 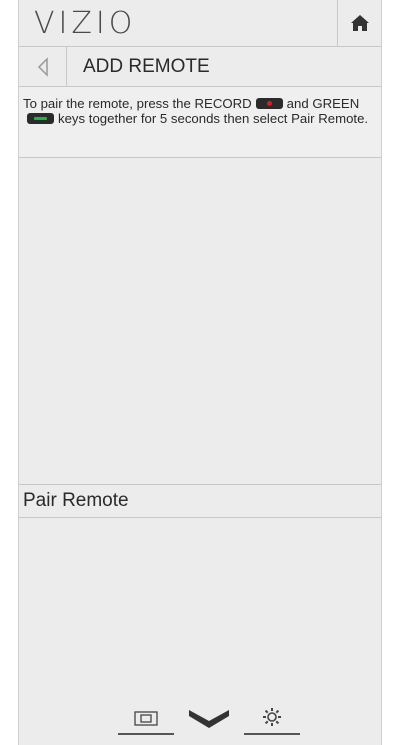 I want to click on bottom-nav, so click(x=200, y=715).